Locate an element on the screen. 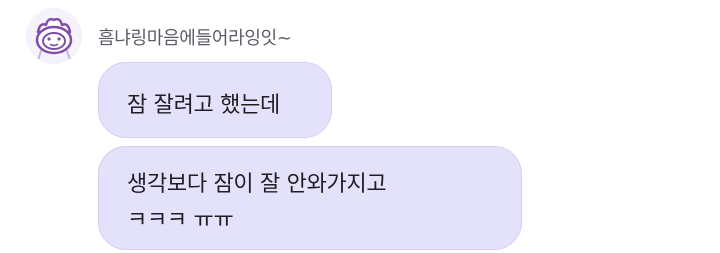  sender-avatar is located at coordinates (54, 36).